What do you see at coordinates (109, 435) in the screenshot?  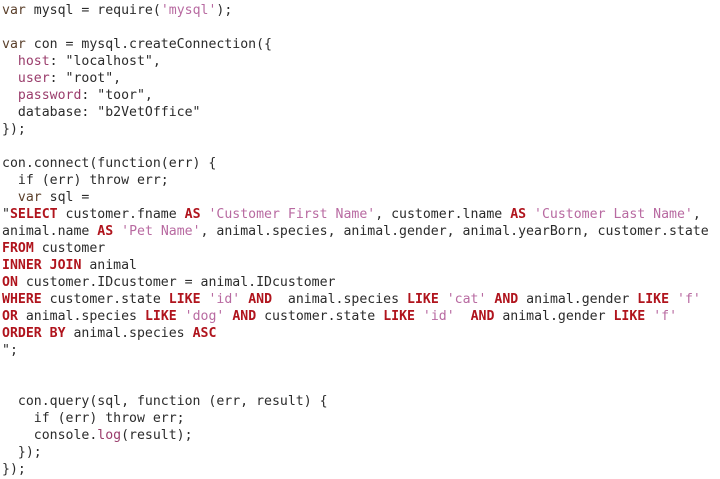 I see `code-token: log` at bounding box center [109, 435].